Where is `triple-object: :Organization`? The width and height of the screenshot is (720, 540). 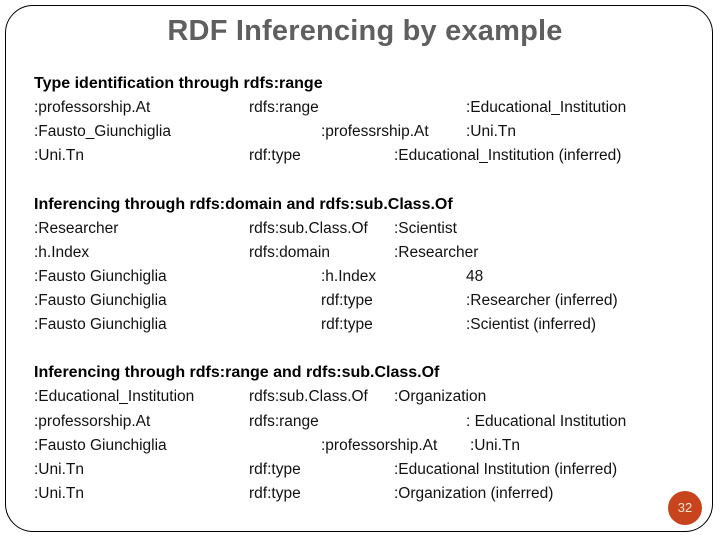 triple-object: :Organization is located at coordinates (440, 396).